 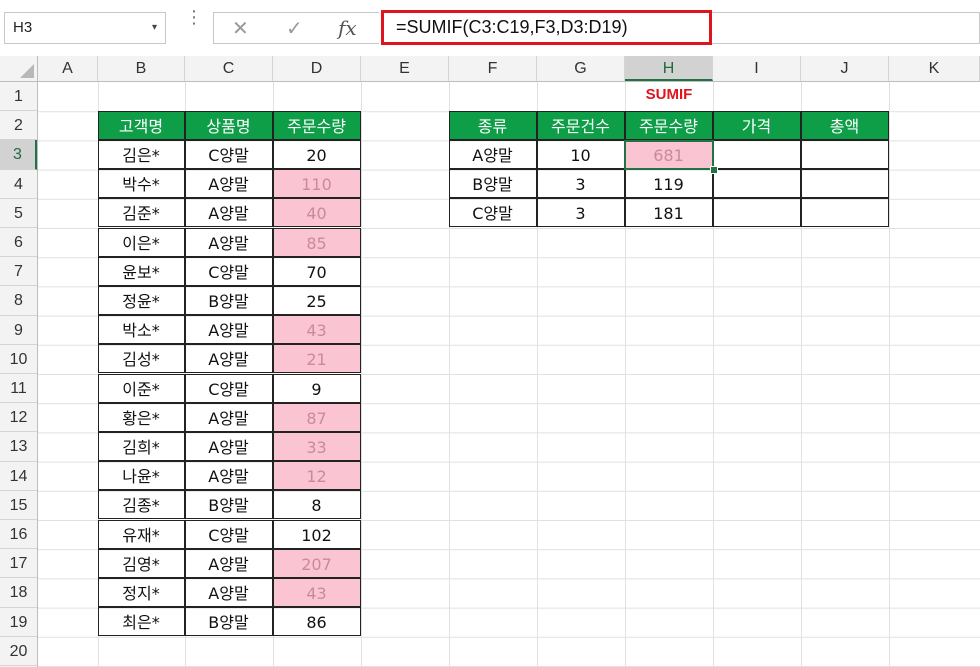 I want to click on customer-name-cell: 정지*, so click(x=141, y=592).